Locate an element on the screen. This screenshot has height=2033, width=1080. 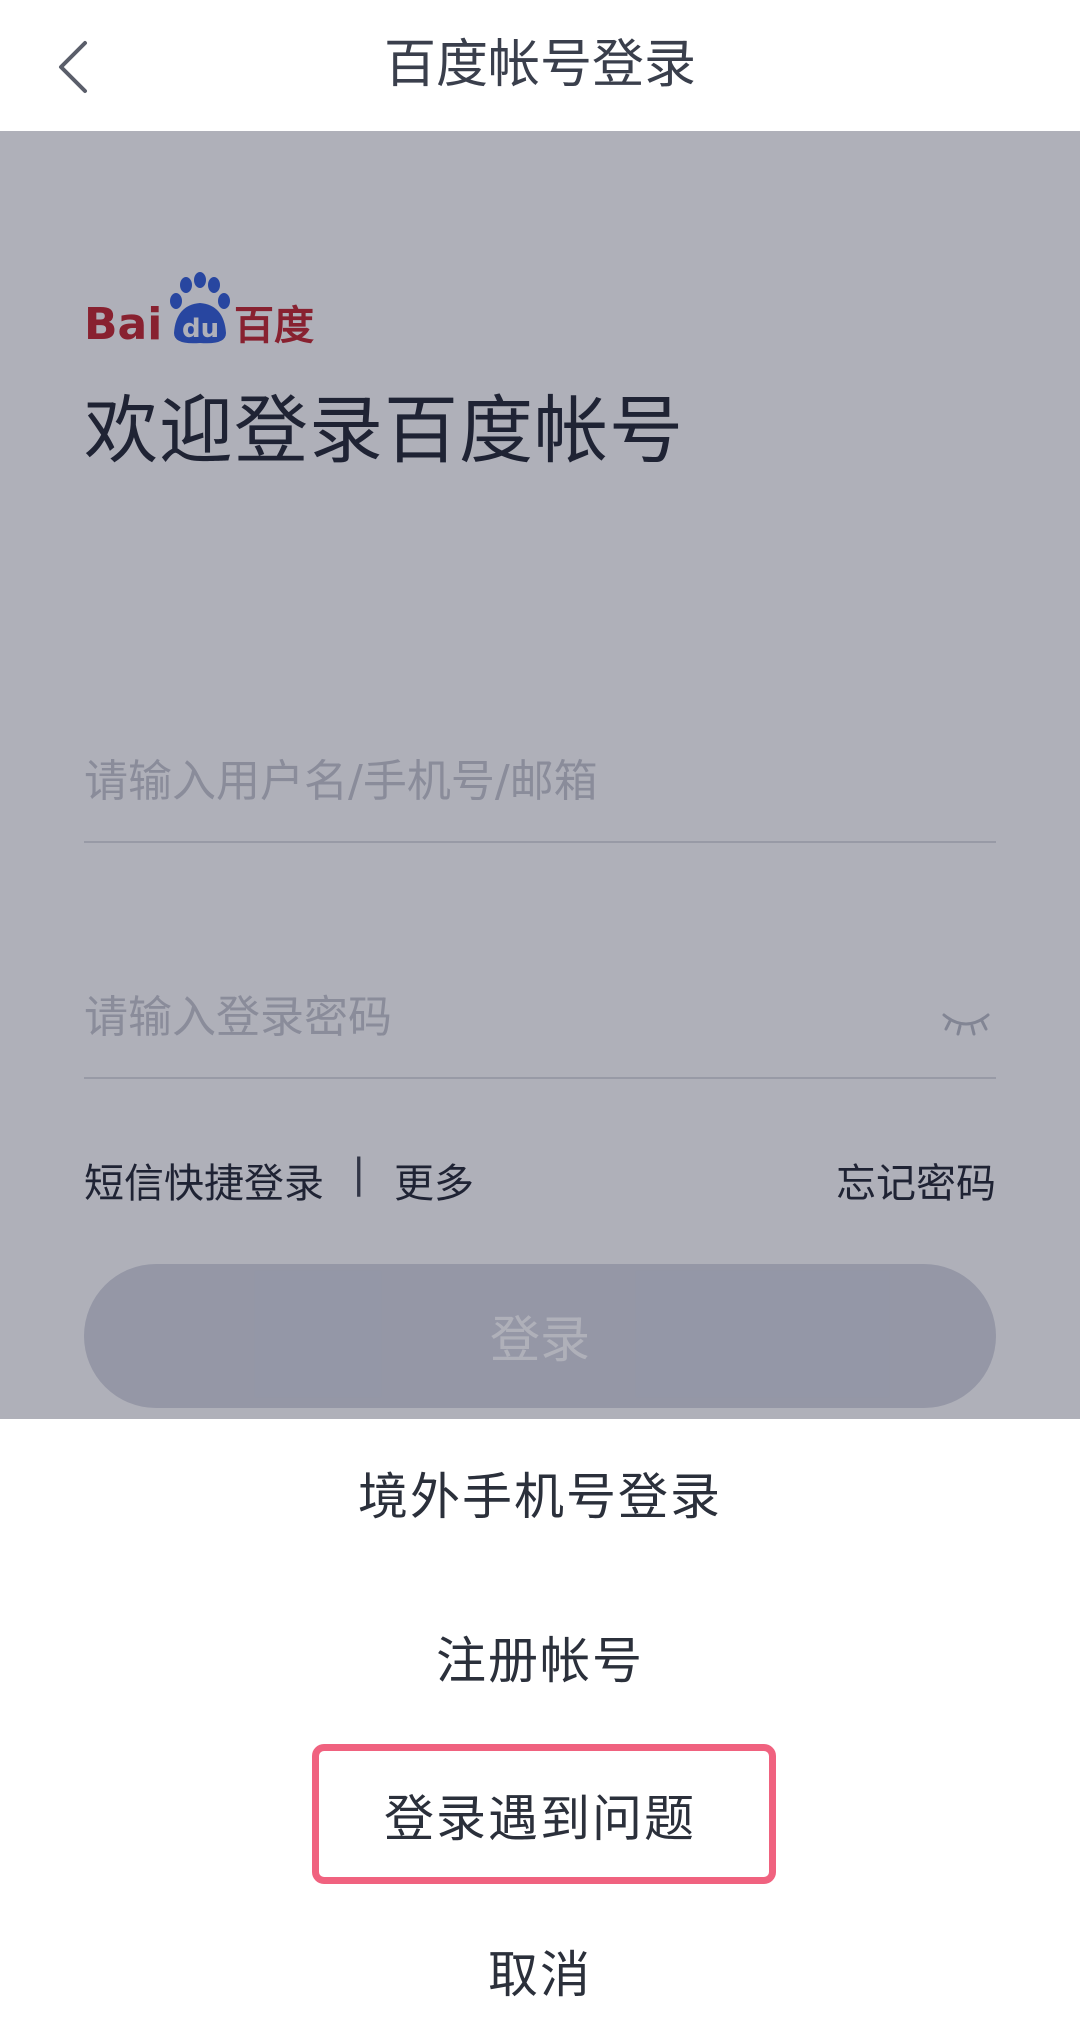
top-bar: 百度帐号登录 is located at coordinates (540, 65).